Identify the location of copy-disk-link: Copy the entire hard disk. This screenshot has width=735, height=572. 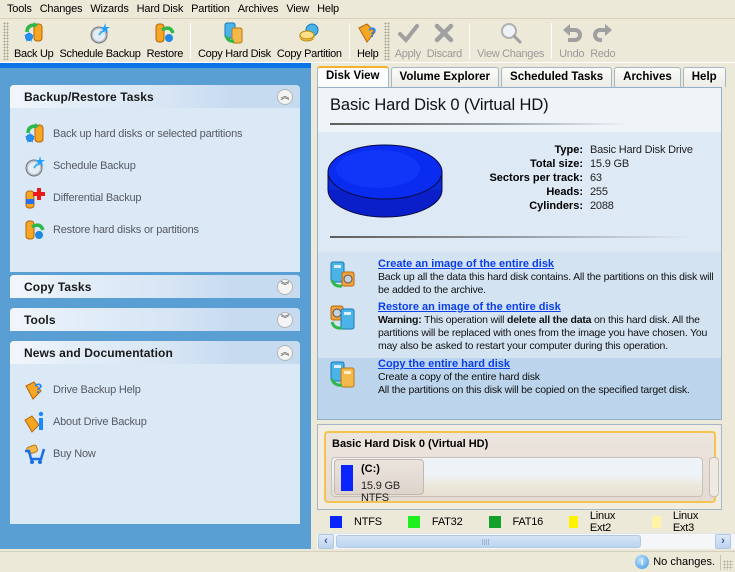
(548, 364).